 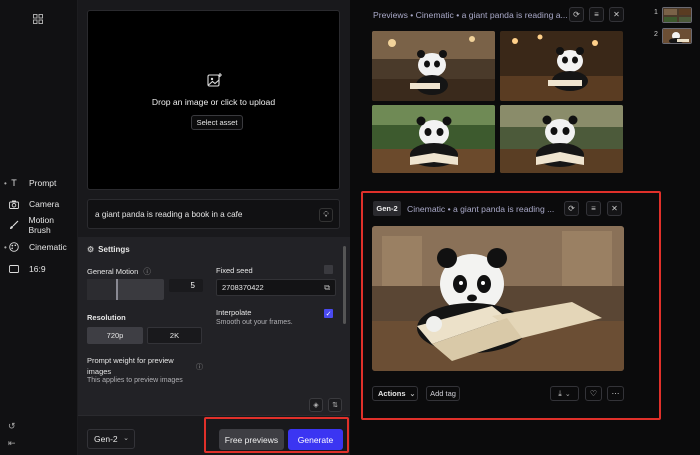 I want to click on sidebar-item-label: 16:9, so click(x=37, y=269).